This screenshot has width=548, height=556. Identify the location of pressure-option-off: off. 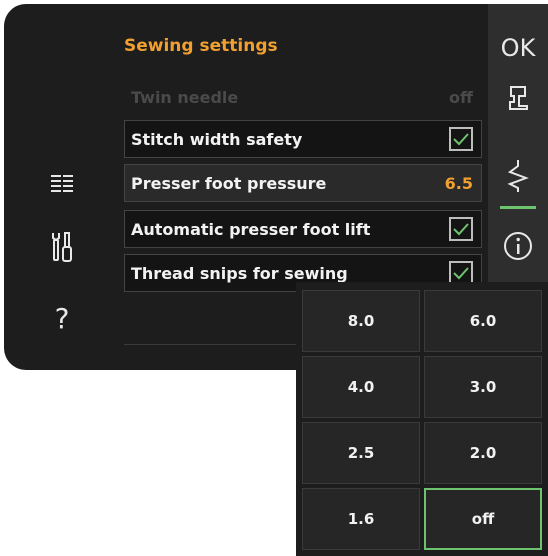
(483, 519).